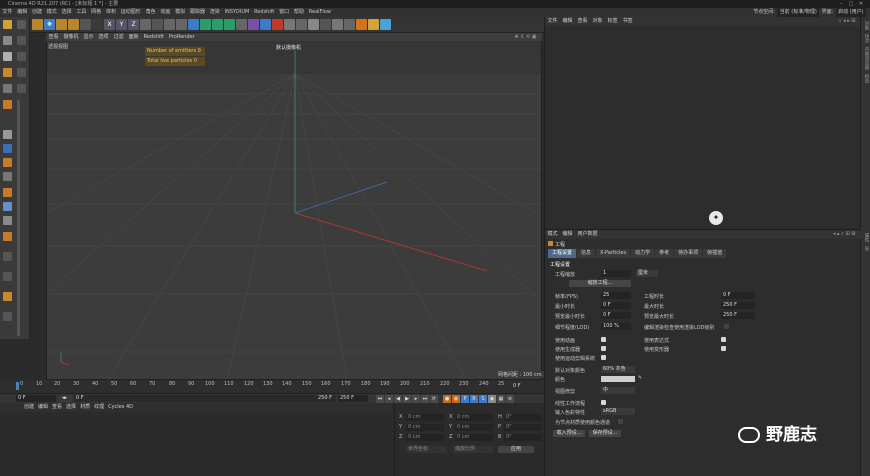 The image size is (870, 476). What do you see at coordinates (618, 411) in the screenshot?
I see `input-color-select: sRGB` at bounding box center [618, 411].